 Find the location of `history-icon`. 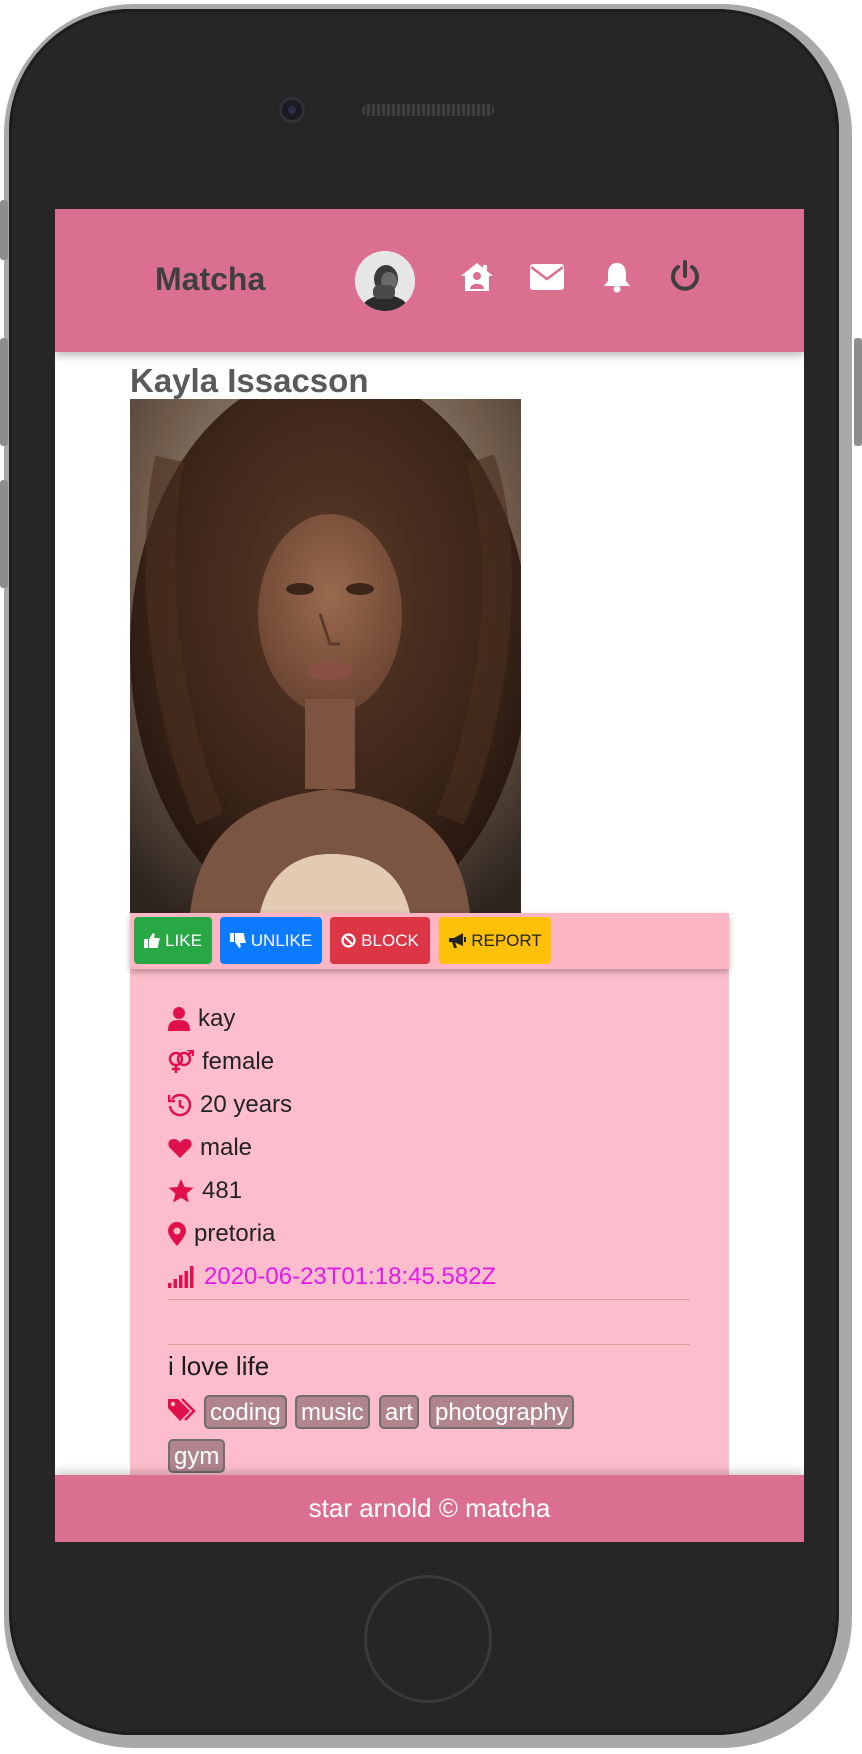

history-icon is located at coordinates (180, 1105).